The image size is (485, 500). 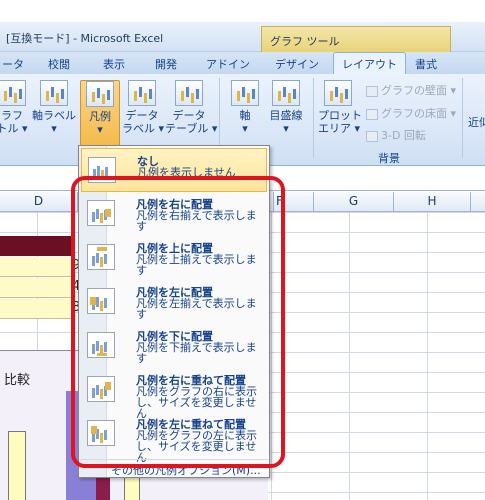 I want to click on tab-design: デザイン, so click(x=297, y=64).